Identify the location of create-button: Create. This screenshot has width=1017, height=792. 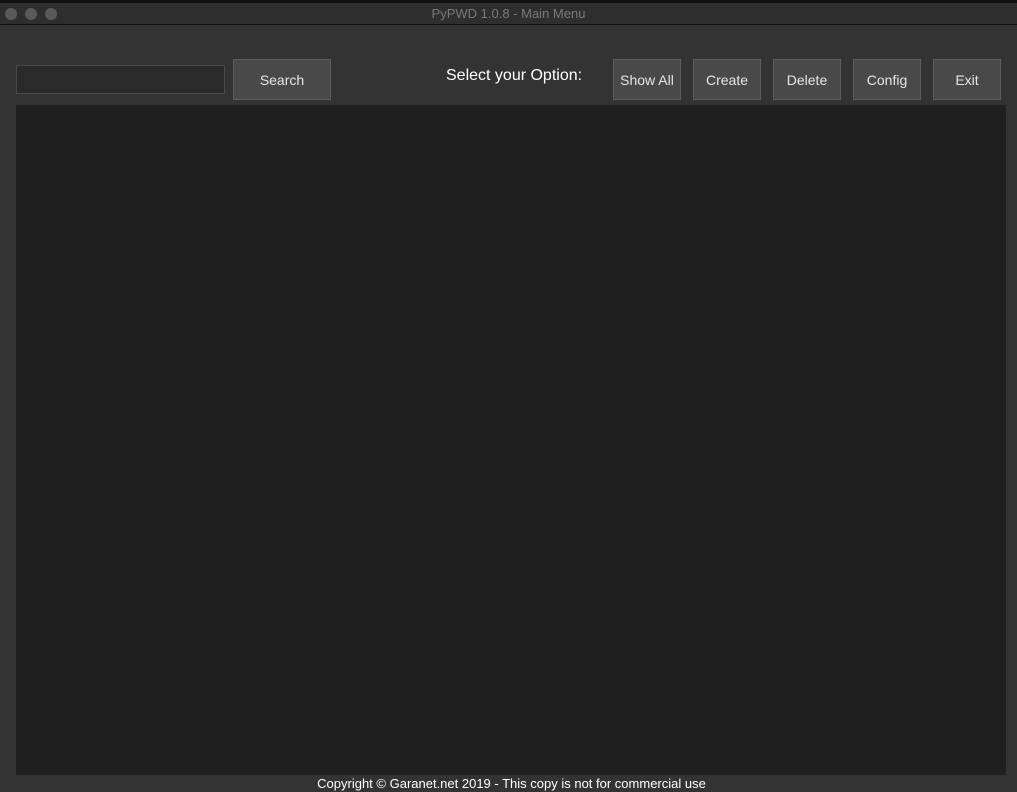
(727, 79).